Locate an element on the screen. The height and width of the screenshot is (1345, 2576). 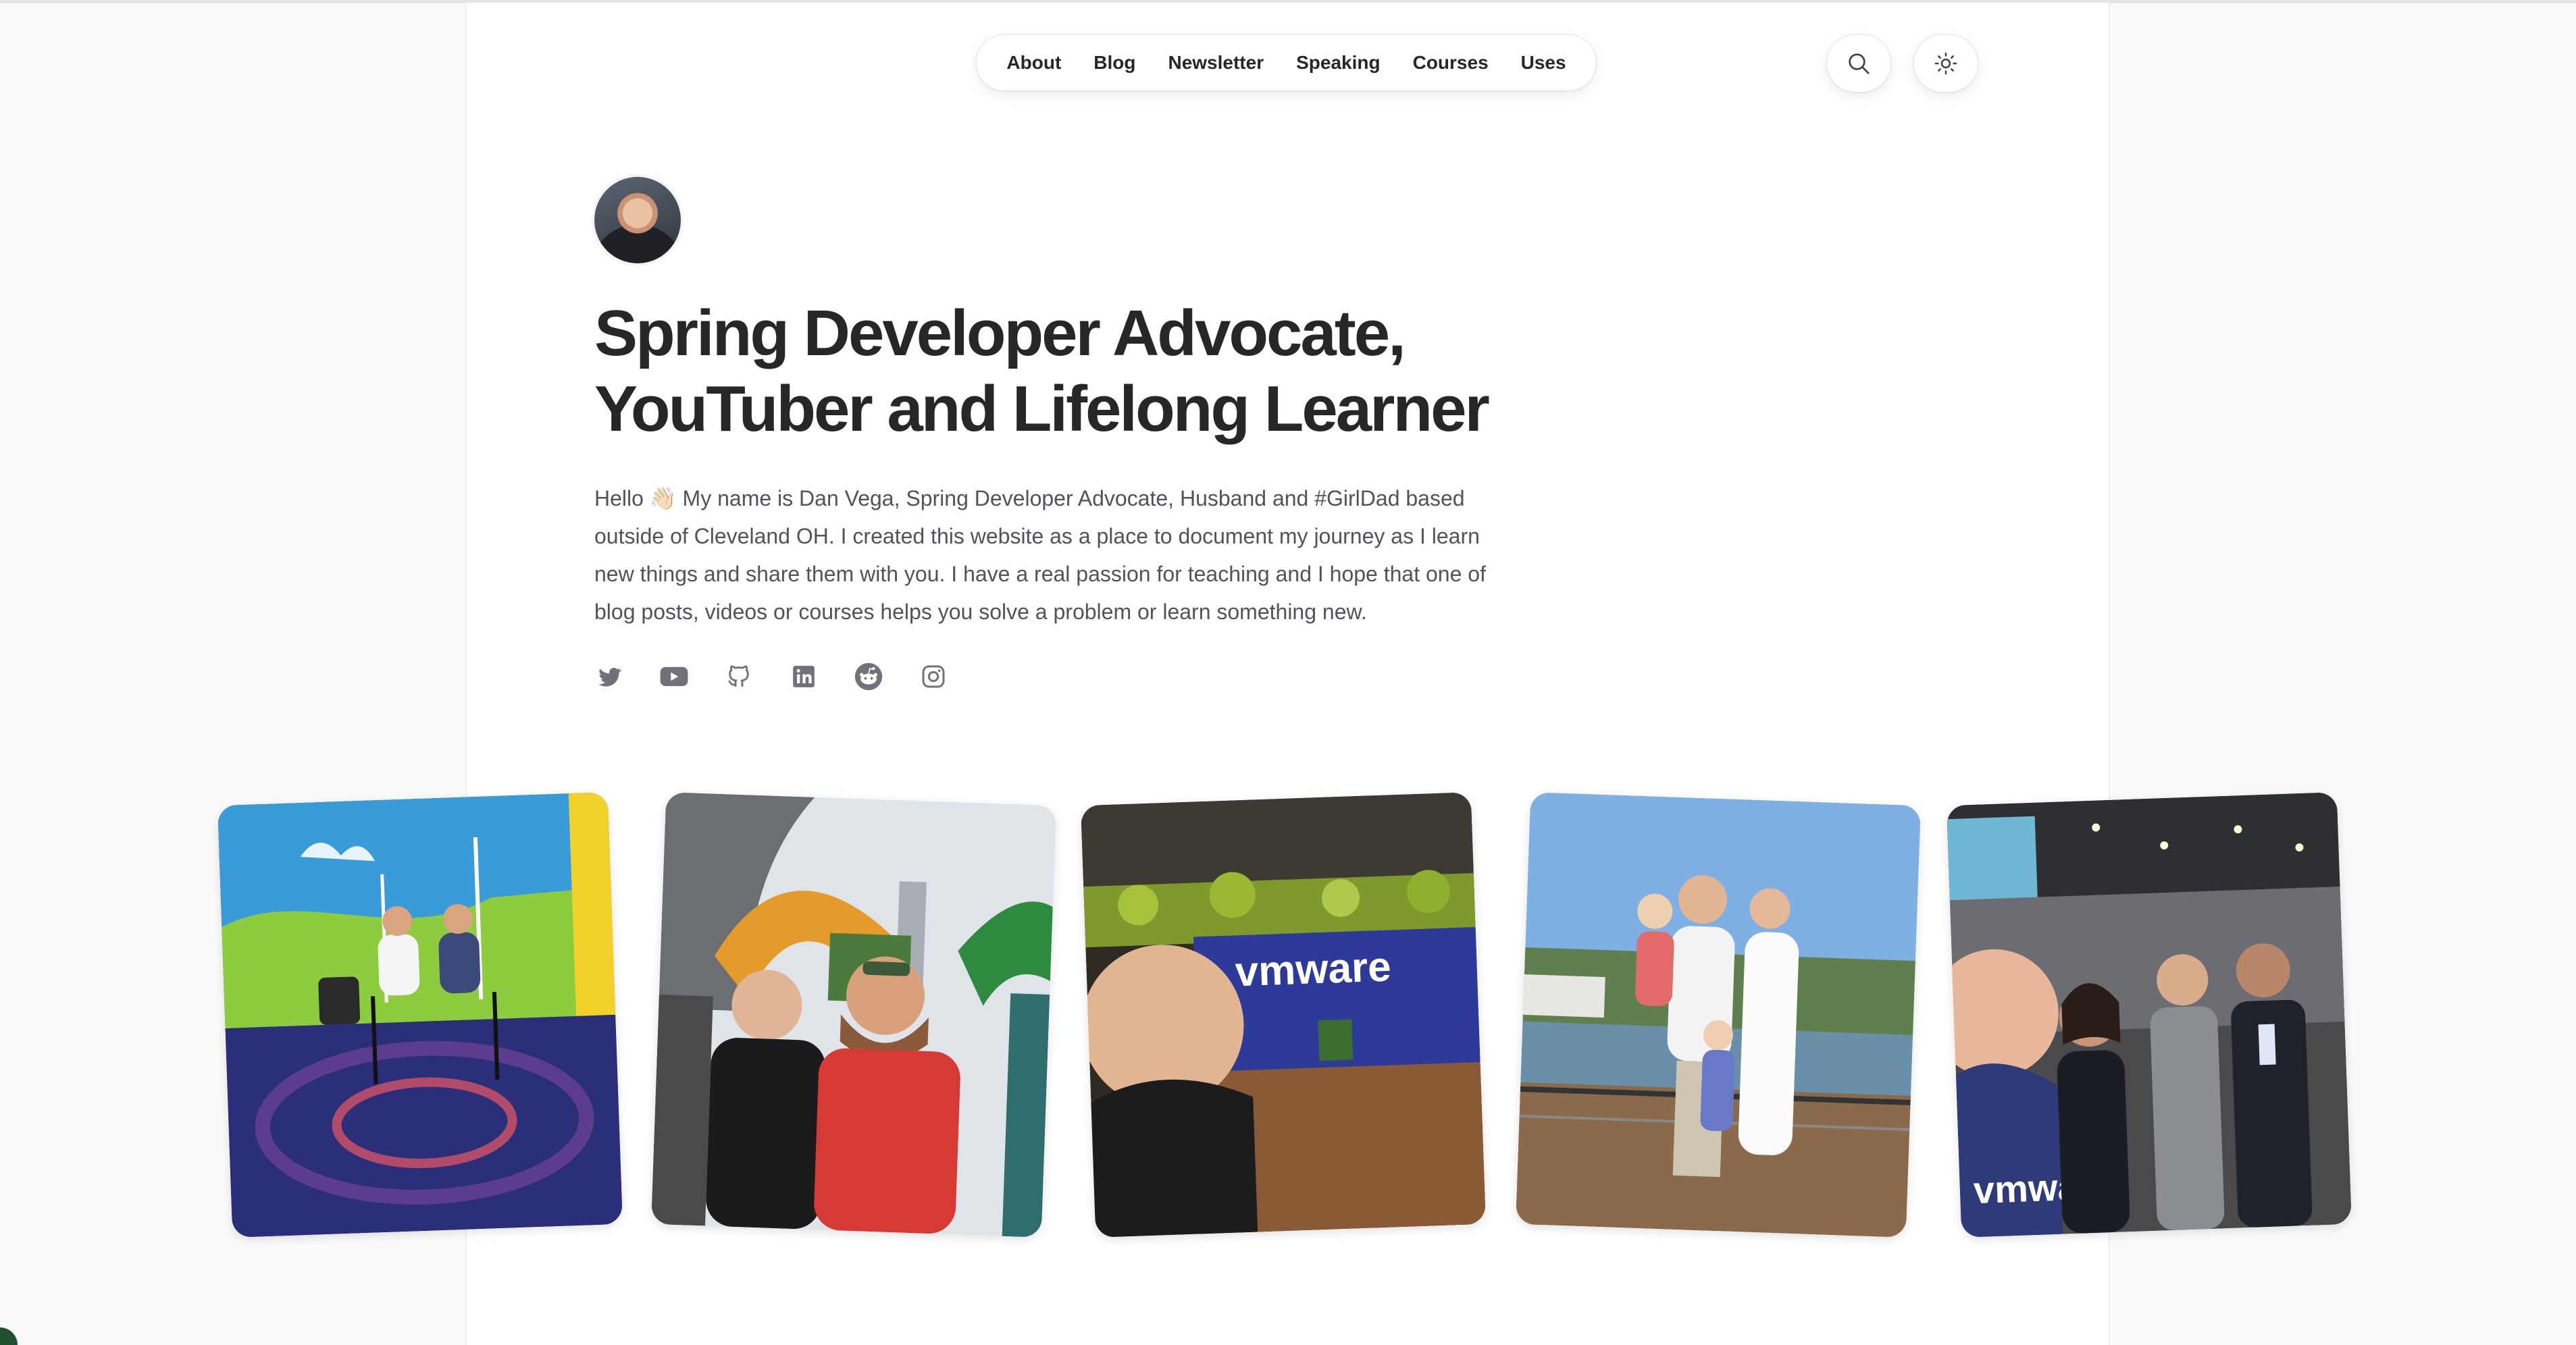
sun-icon is located at coordinates (1945, 63).